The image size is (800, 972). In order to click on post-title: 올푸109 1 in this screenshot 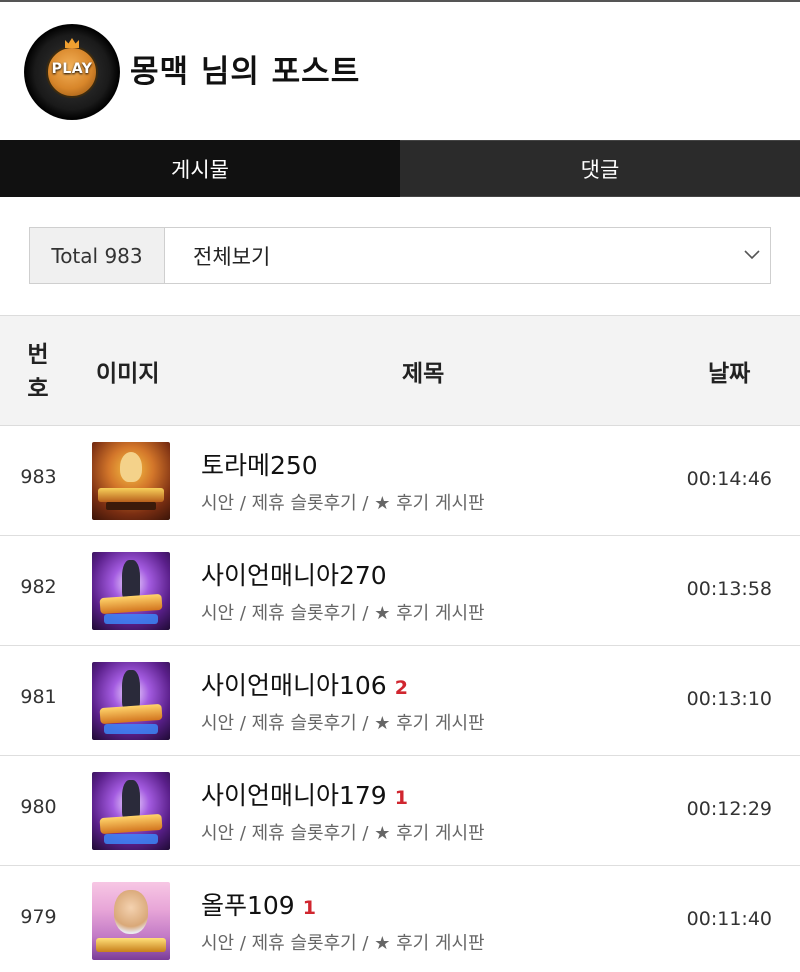, I will do `click(258, 904)`.